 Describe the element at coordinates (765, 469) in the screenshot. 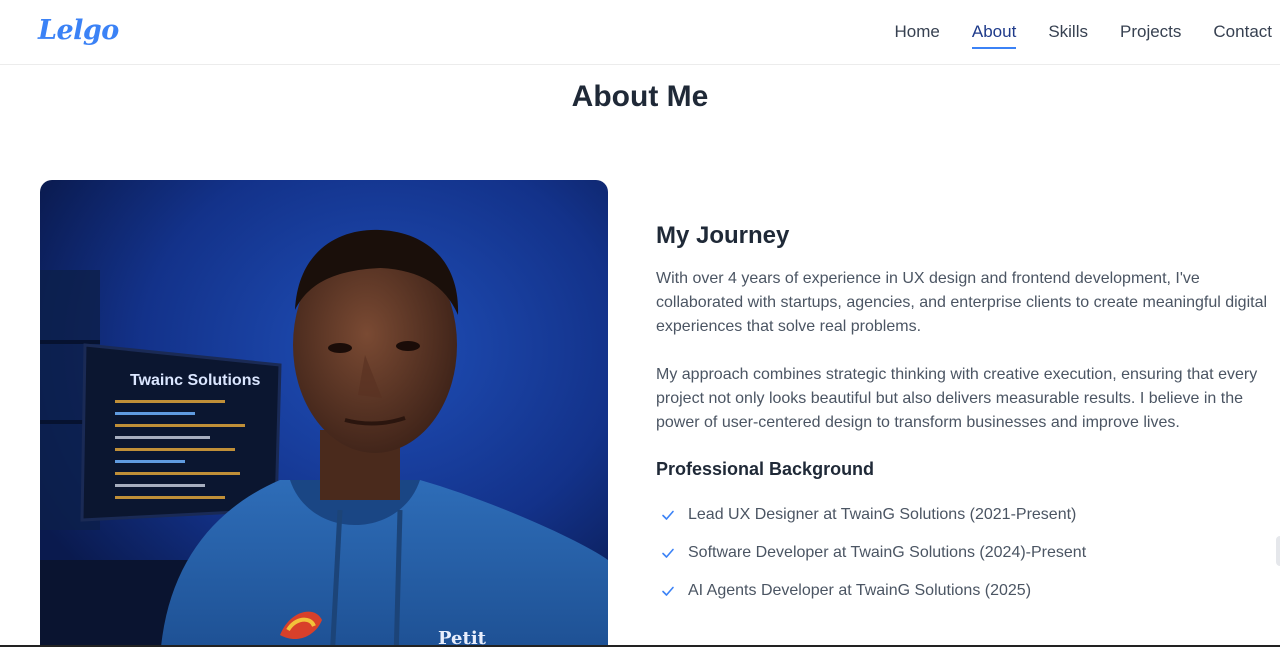

I see `background-title: Professional Background` at that location.